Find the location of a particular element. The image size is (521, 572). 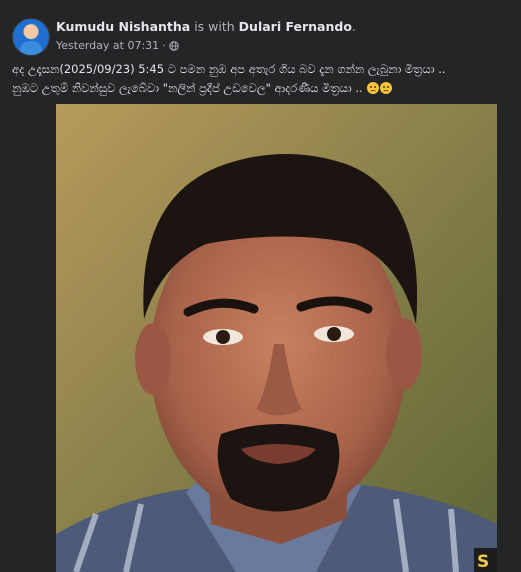

post-timestamp: Yesterday at 07:31 is located at coordinates (107, 45).